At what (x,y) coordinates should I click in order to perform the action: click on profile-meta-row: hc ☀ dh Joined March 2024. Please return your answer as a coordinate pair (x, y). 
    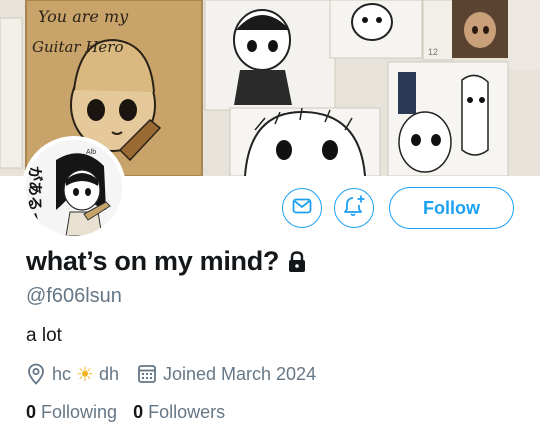
    Looking at the image, I should click on (171, 374).